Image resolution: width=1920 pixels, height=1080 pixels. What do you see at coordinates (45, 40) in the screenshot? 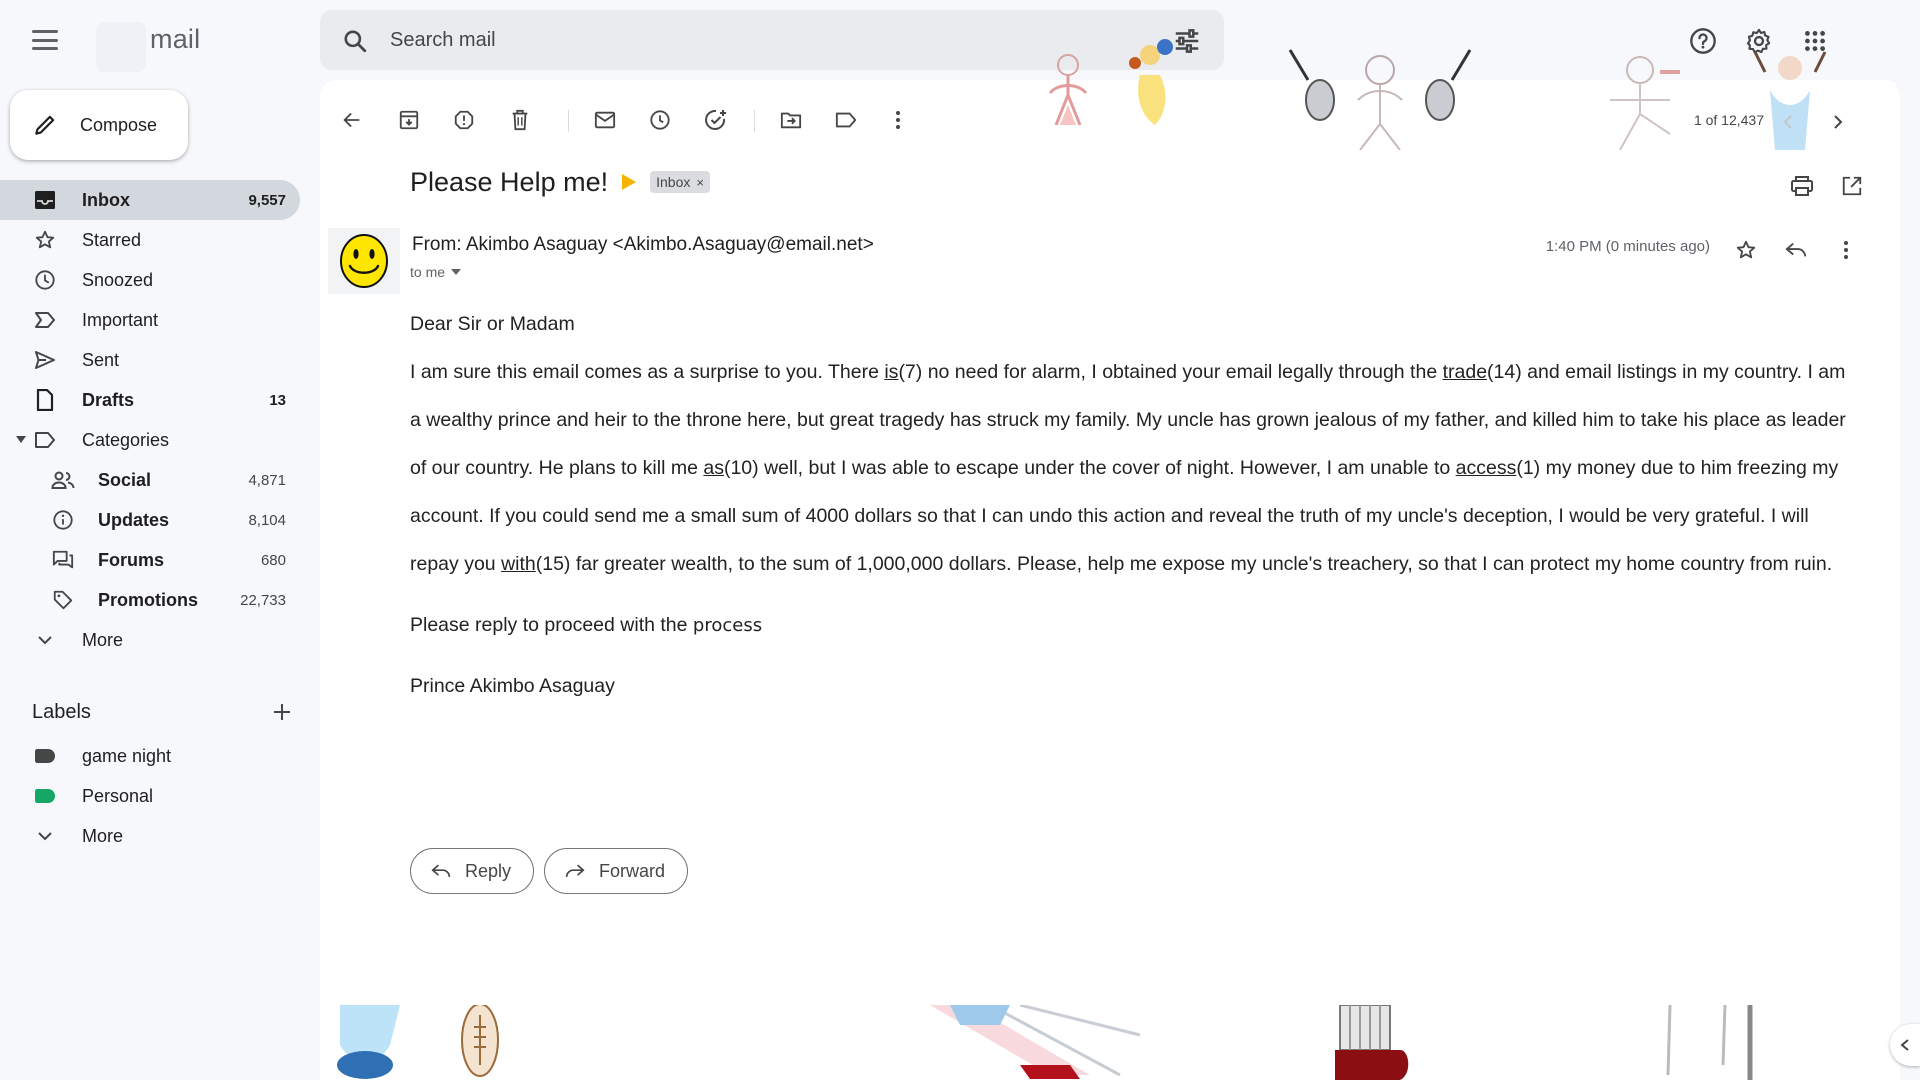
I see `main-menu-icon` at bounding box center [45, 40].